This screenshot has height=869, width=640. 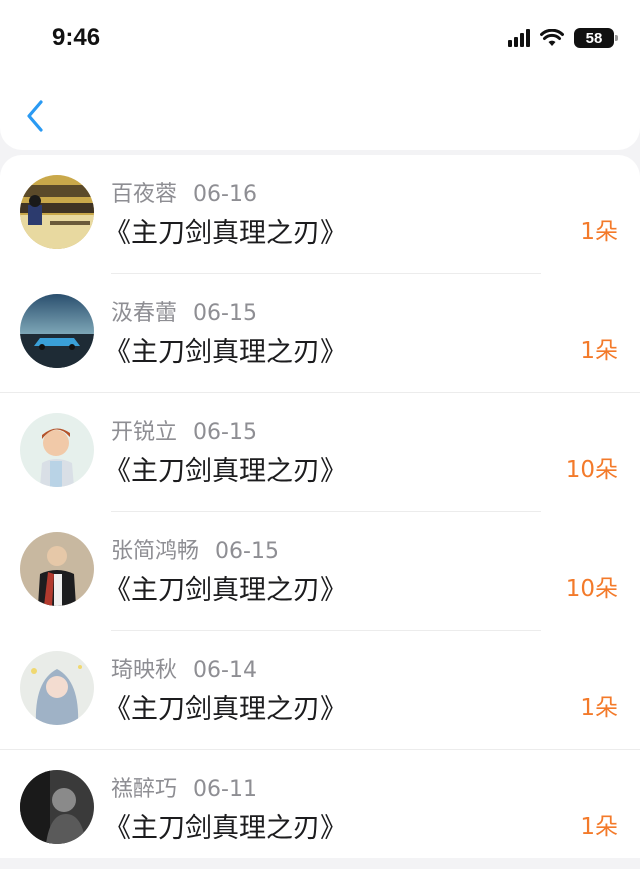 What do you see at coordinates (225, 194) in the screenshot?
I see `gift-date: 06-16` at bounding box center [225, 194].